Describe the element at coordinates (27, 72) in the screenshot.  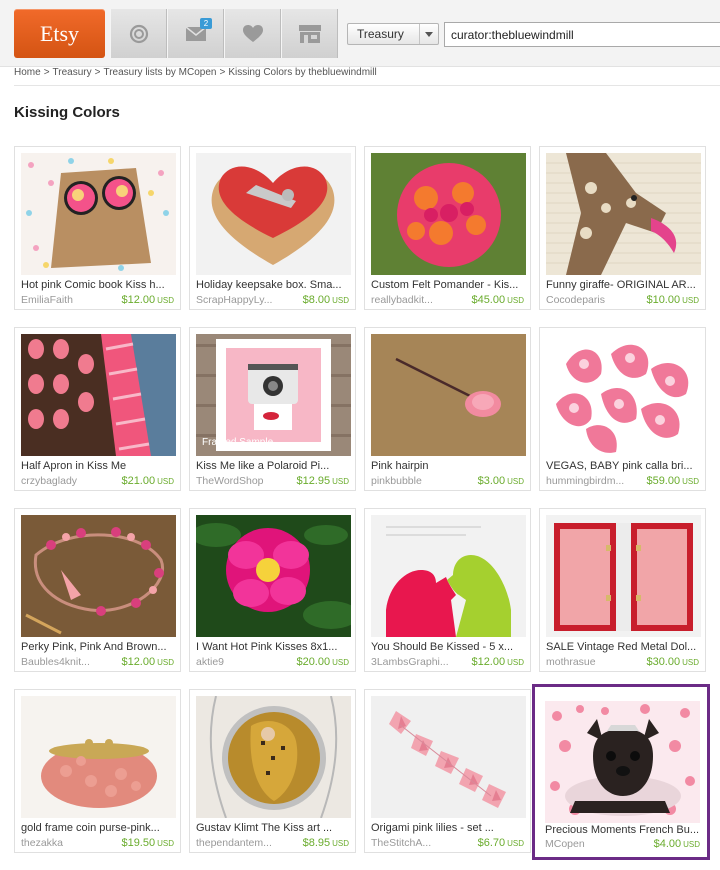
I see `breadcrumb-home: Home` at that location.